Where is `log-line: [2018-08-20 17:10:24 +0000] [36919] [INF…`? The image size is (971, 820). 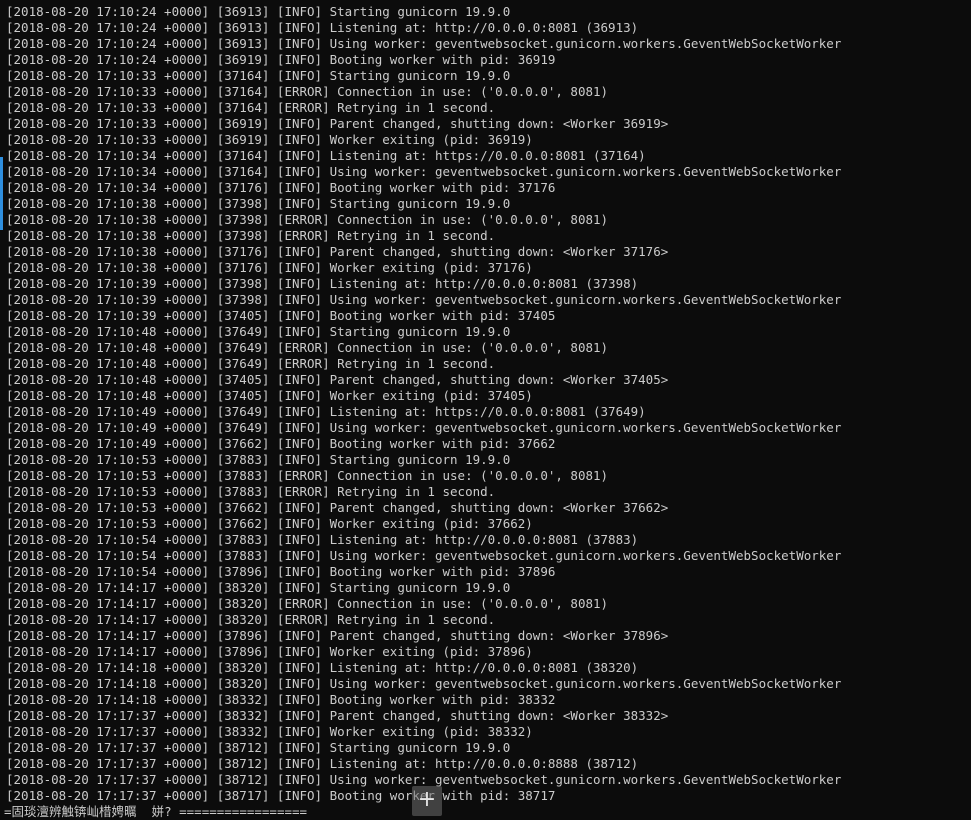 log-line: [2018-08-20 17:10:24 +0000] [36919] [INF… is located at coordinates (281, 59).